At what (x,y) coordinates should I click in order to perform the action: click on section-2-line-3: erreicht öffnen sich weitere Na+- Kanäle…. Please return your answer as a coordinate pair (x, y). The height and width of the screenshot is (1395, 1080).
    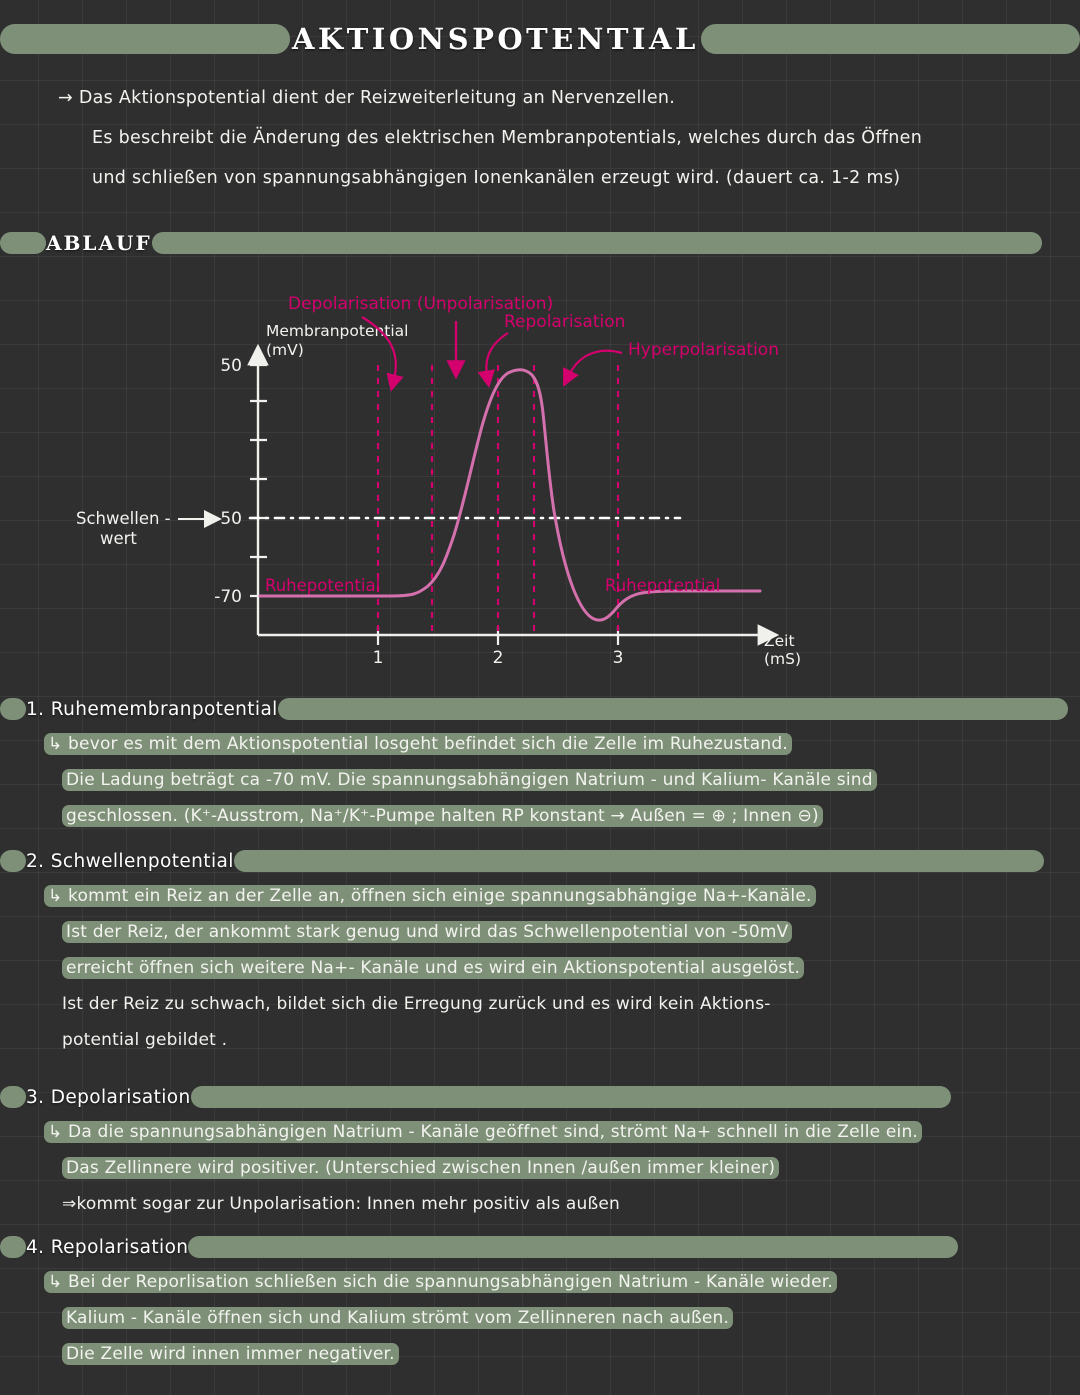
    Looking at the image, I should click on (549, 968).